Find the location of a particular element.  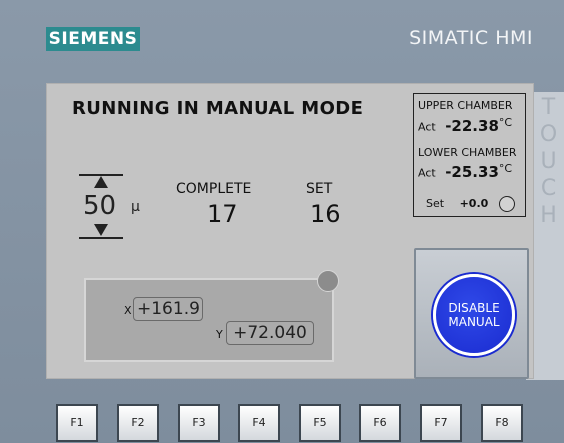

thickness-bottom-bar is located at coordinates (101, 238).